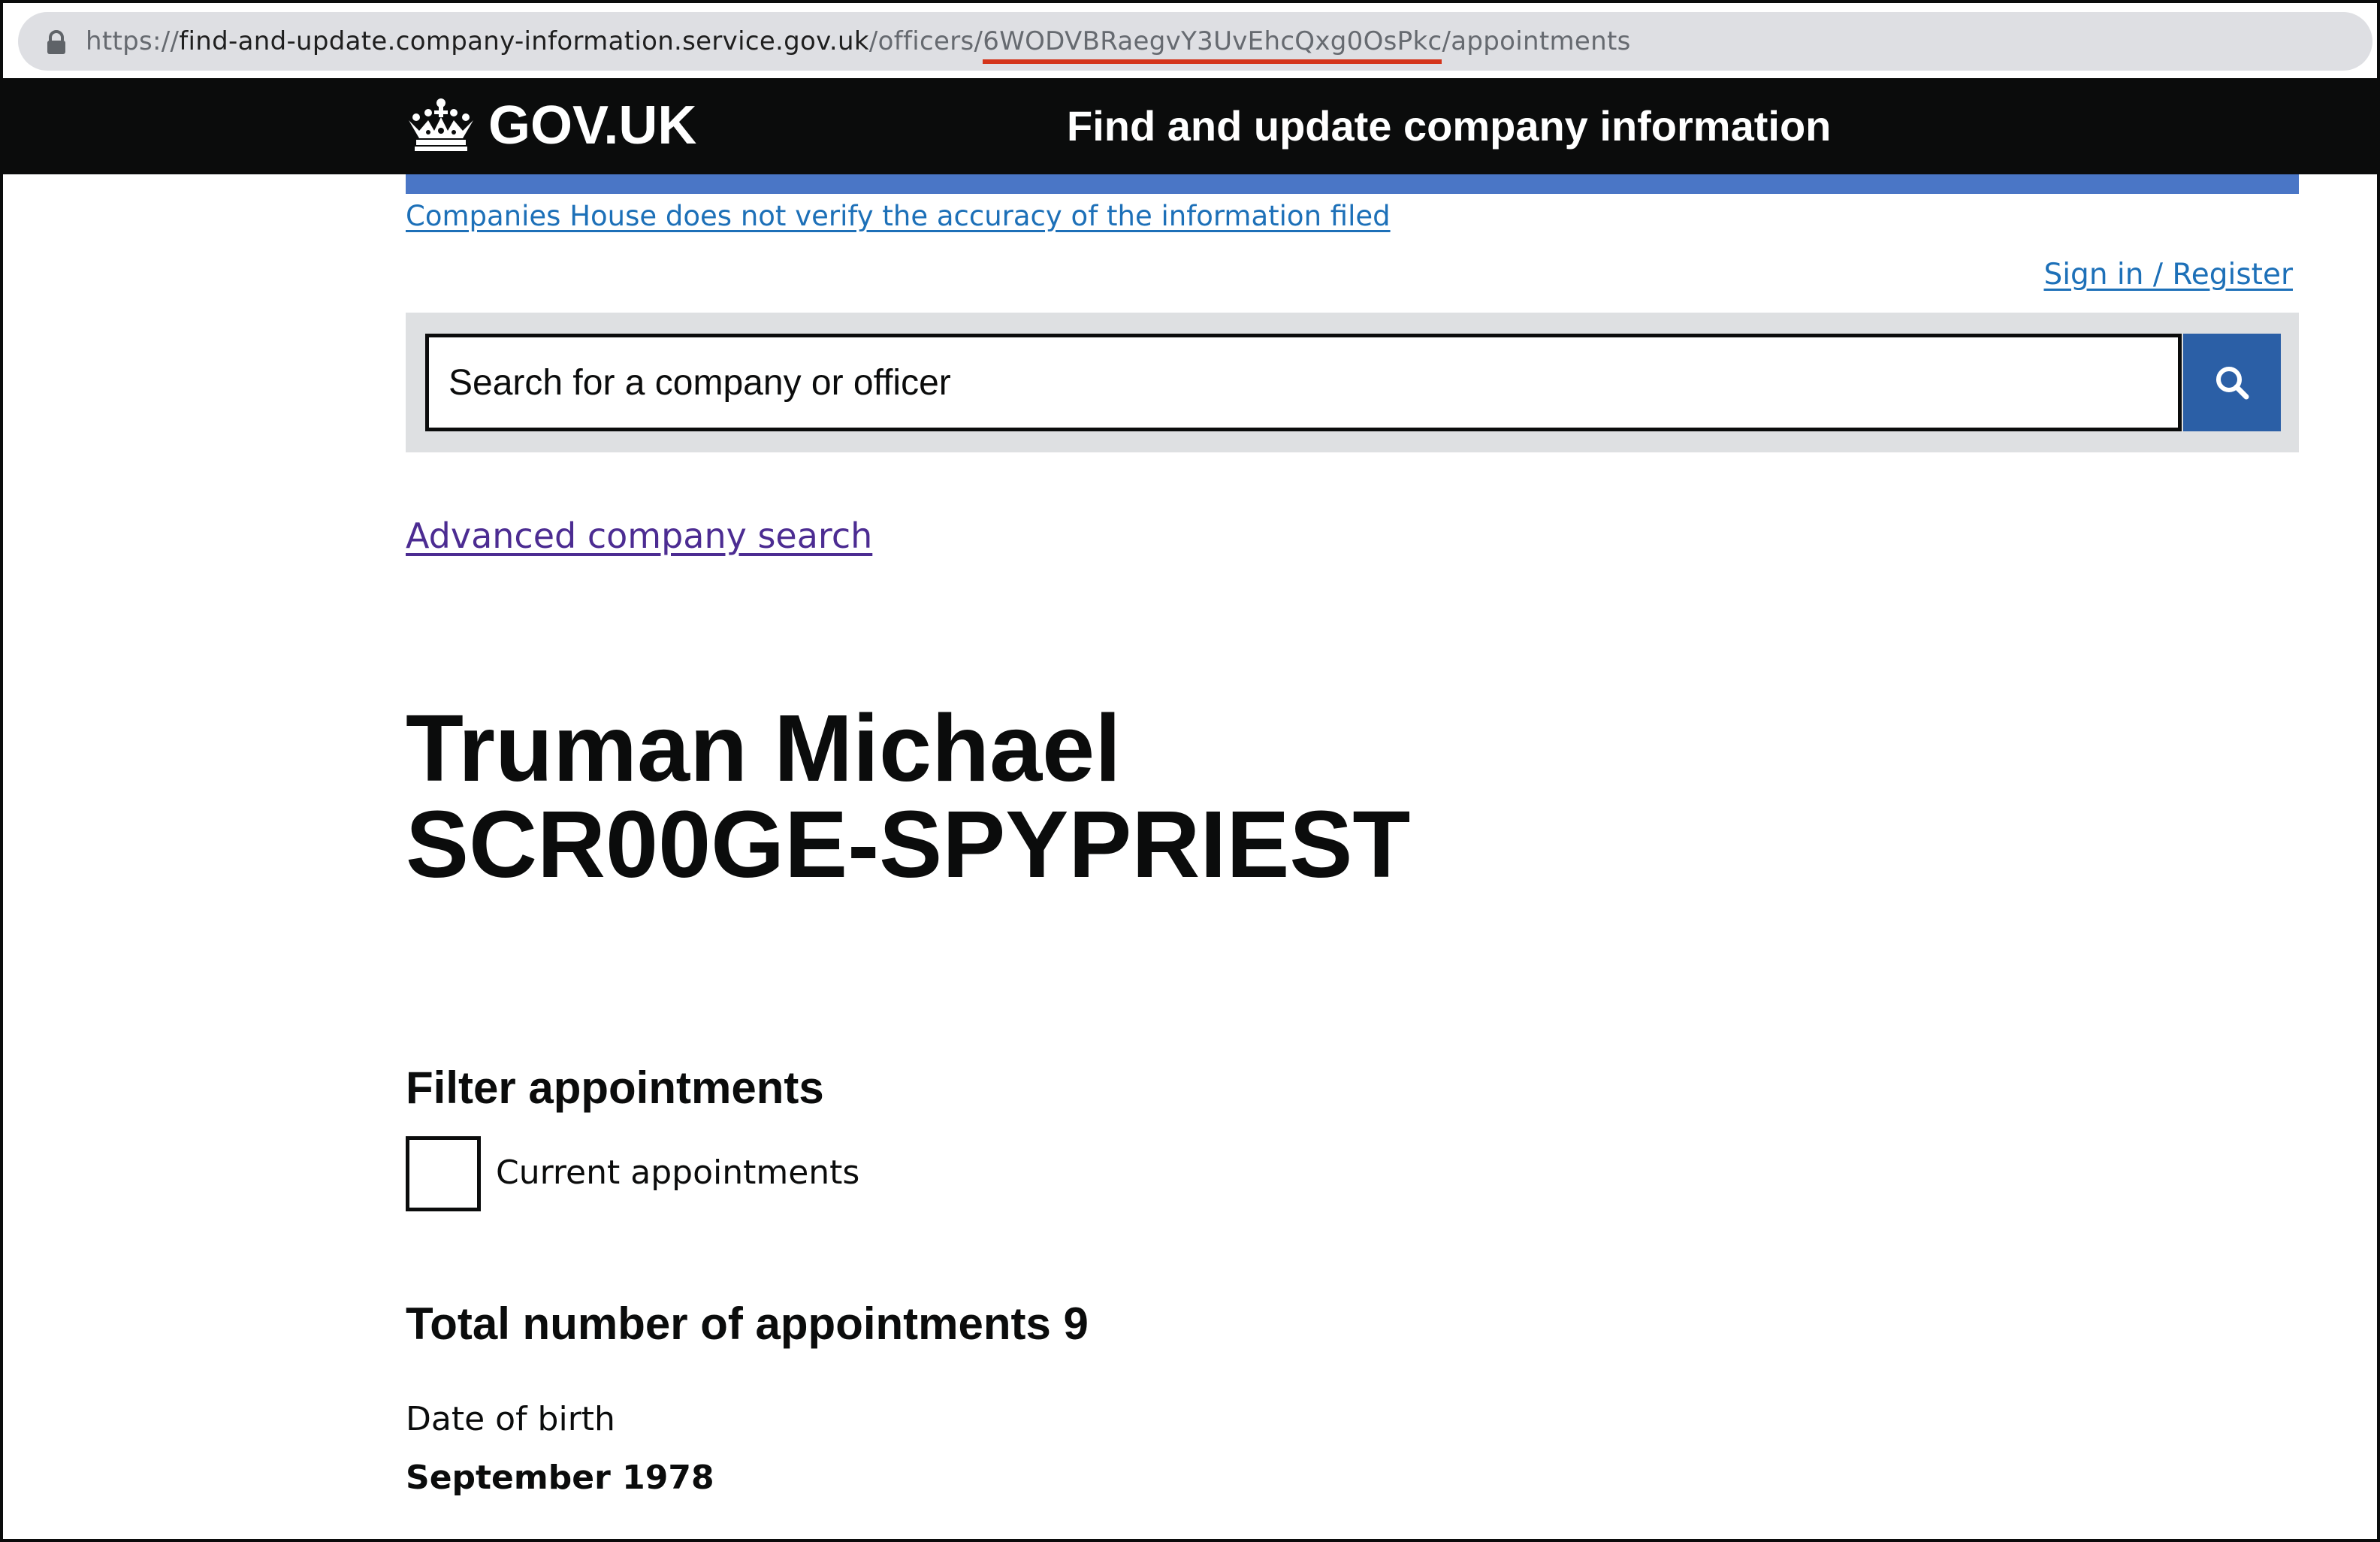  I want to click on url-scheme: https://, so click(133, 41).